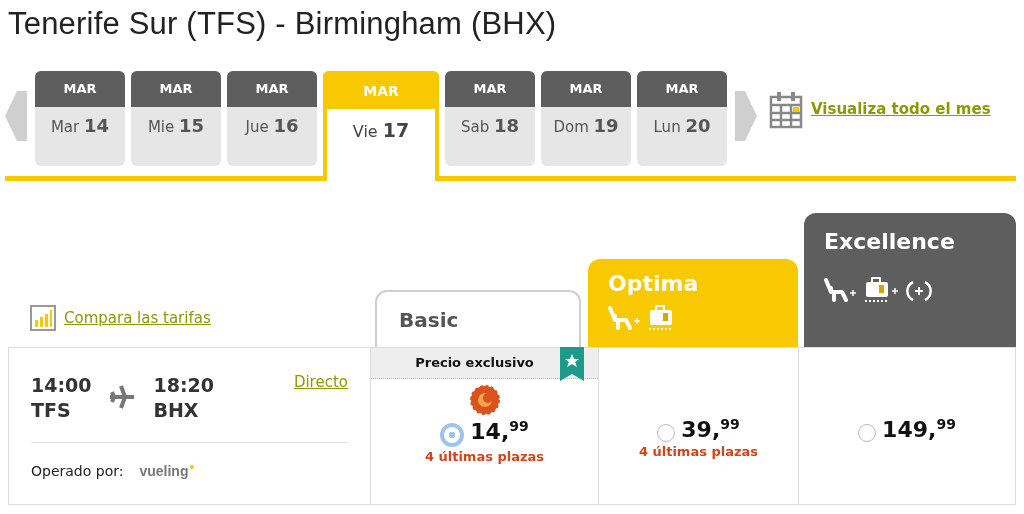 The width and height of the screenshot is (1024, 514). I want to click on departure-time: 14:00, so click(61, 385).